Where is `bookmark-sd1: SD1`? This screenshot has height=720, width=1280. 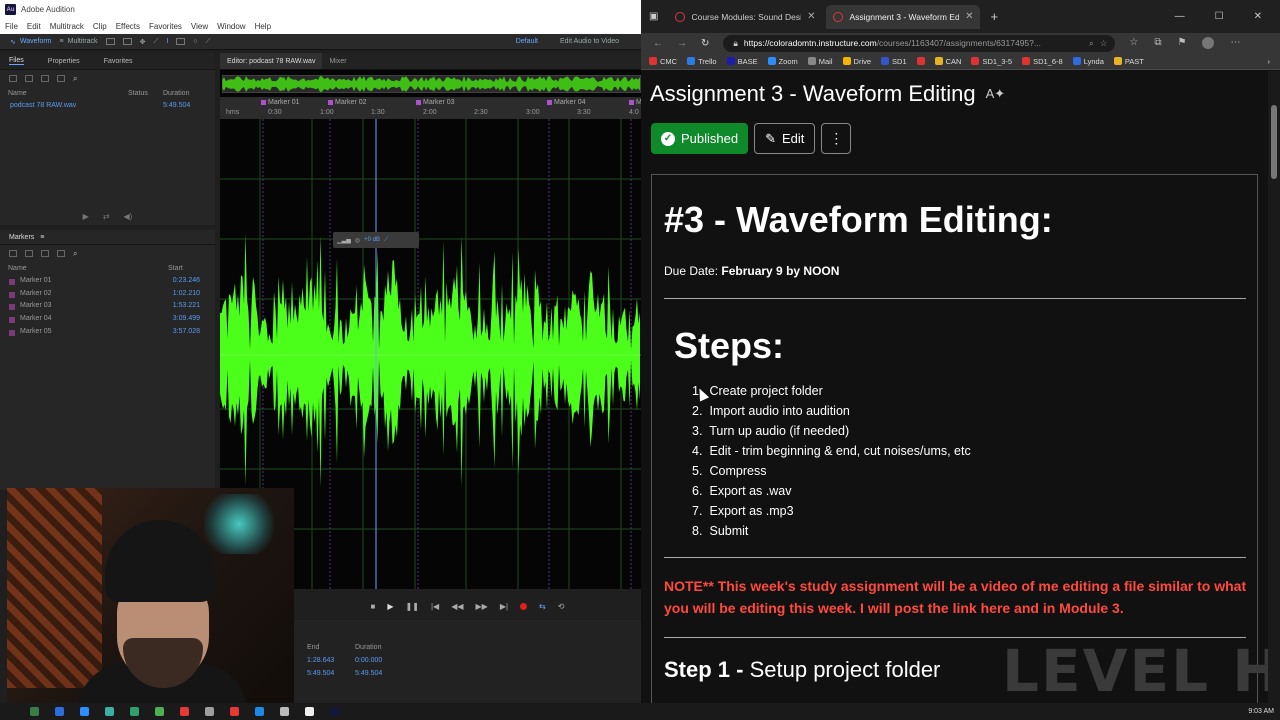
bookmark-sd1: SD1 is located at coordinates (894, 61).